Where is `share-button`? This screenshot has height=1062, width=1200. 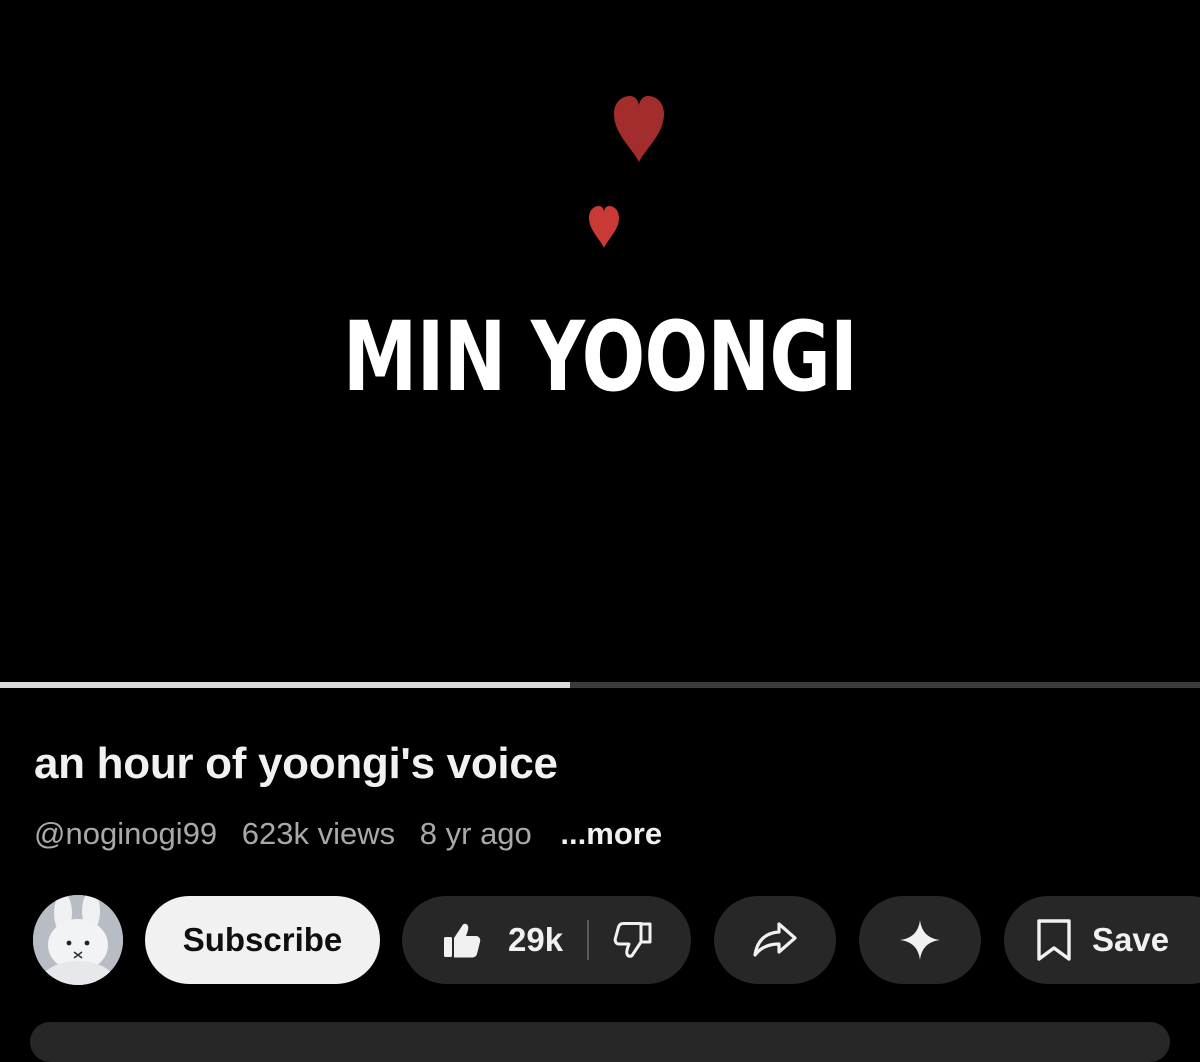
share-button is located at coordinates (775, 940).